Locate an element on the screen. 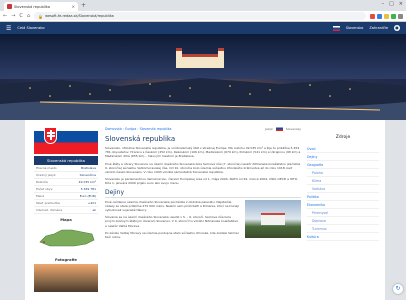  infobox-value: 5 459 781 is located at coordinates (88, 189).